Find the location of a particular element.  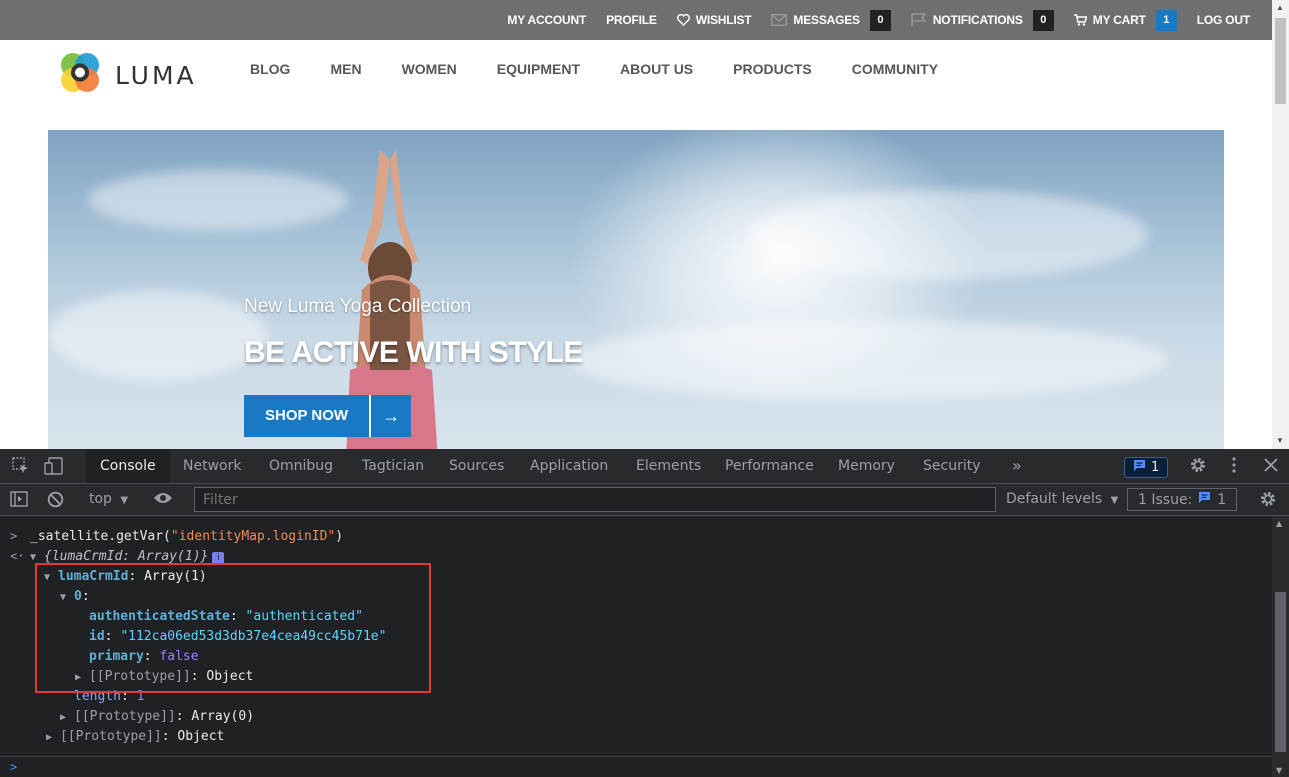

result-preview-row: ▼ {lumaCrmId: Array(1)} i is located at coordinates (127, 556).